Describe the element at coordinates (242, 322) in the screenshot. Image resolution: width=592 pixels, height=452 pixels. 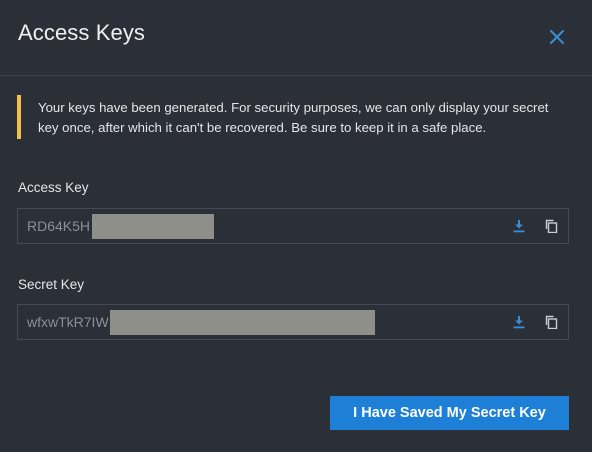
I see `secret-key-redaction` at that location.